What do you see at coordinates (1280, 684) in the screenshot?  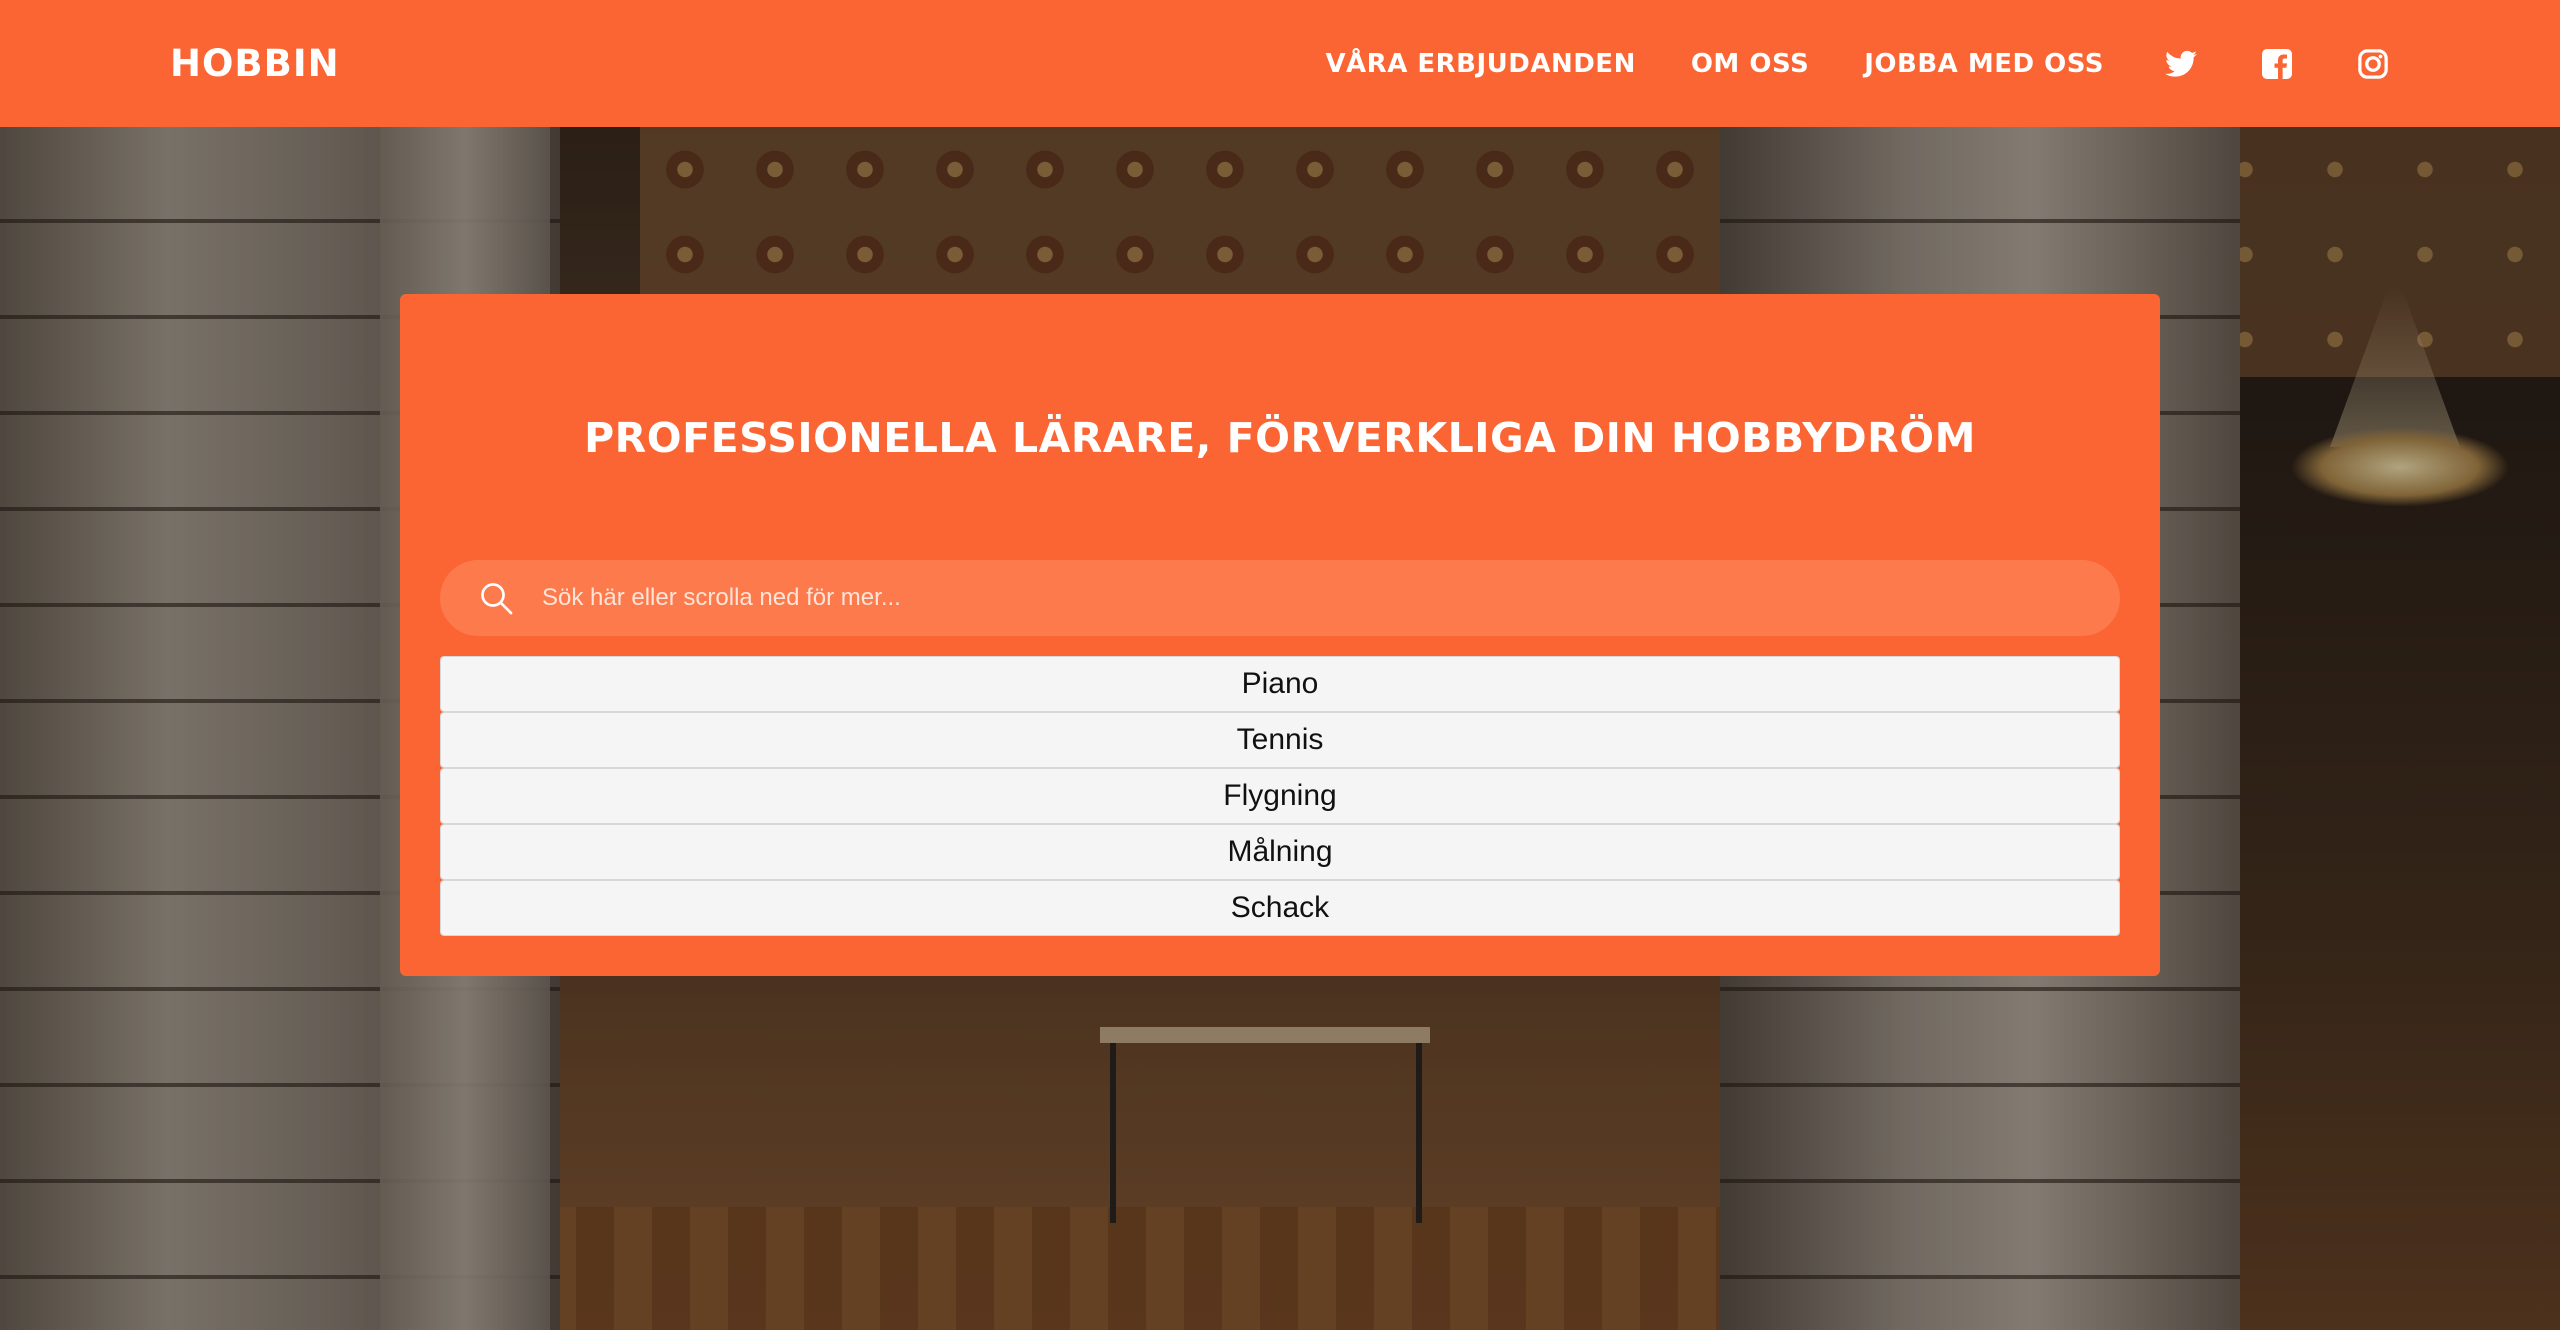 I see `hobby-option-piano: Piano` at bounding box center [1280, 684].